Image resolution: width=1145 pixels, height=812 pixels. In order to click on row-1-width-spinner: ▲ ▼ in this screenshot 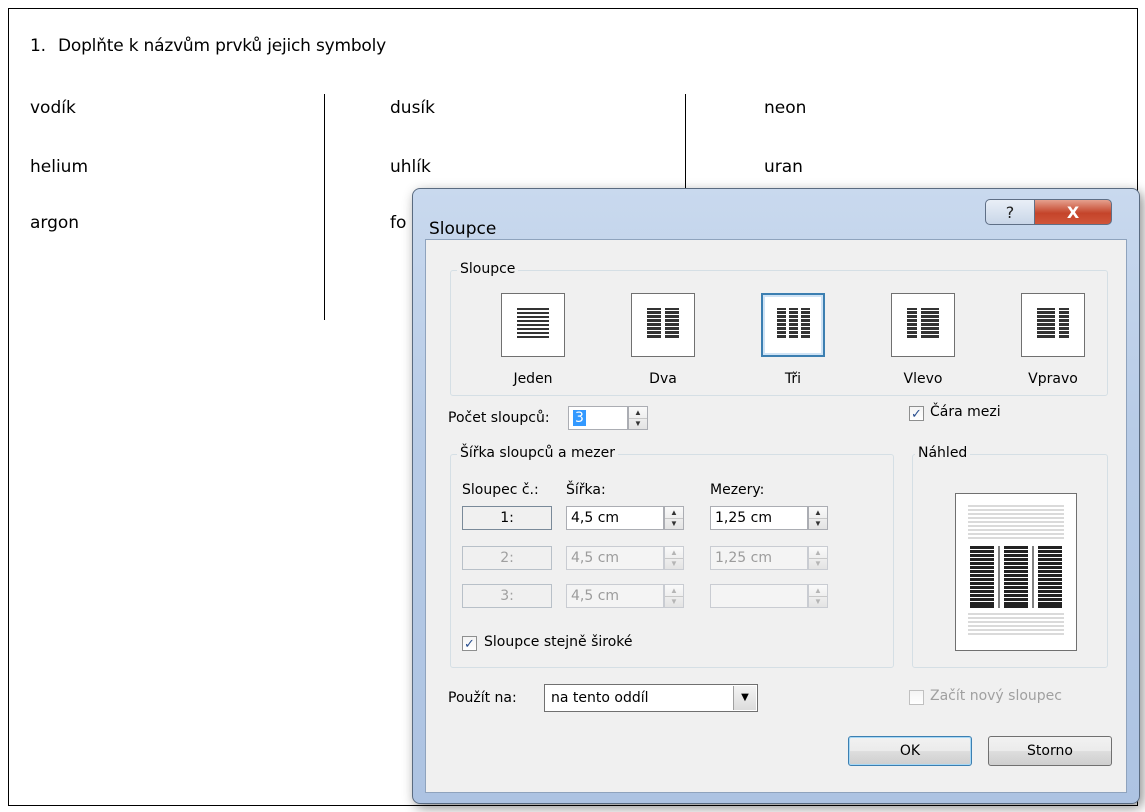, I will do `click(674, 518)`.